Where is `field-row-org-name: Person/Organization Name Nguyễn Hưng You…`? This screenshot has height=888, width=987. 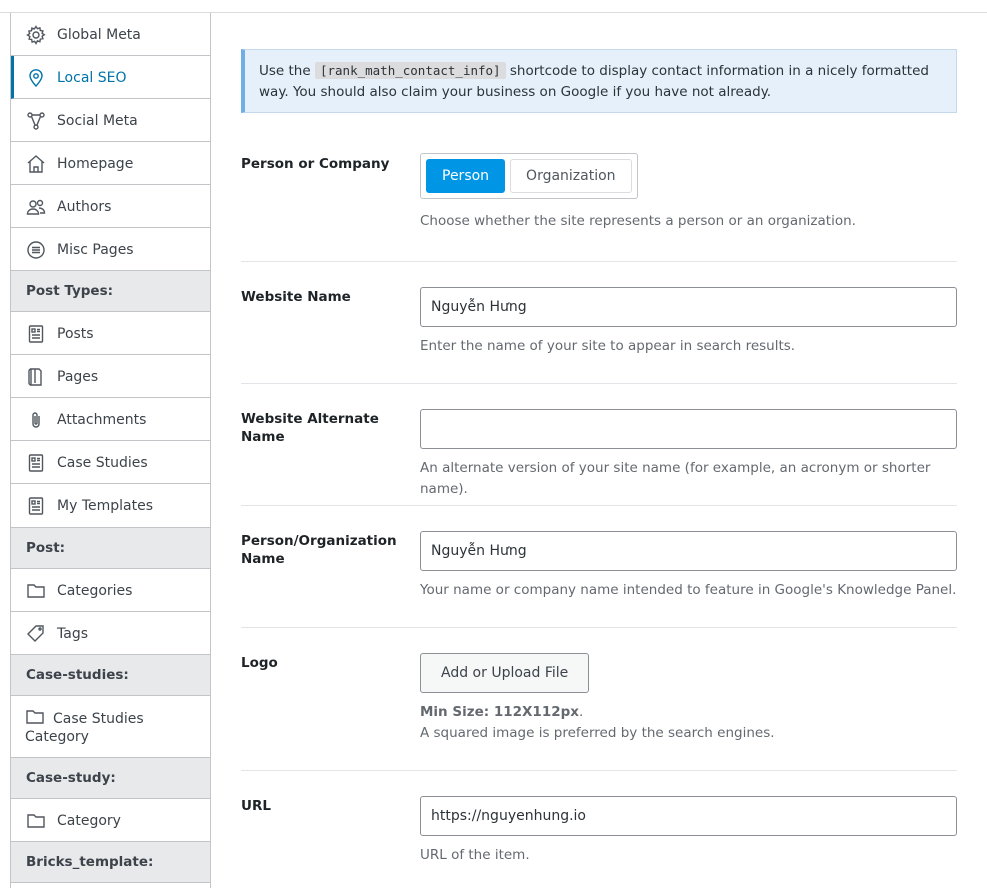 field-row-org-name: Person/Organization Name Nguyễn Hưng You… is located at coordinates (599, 567).